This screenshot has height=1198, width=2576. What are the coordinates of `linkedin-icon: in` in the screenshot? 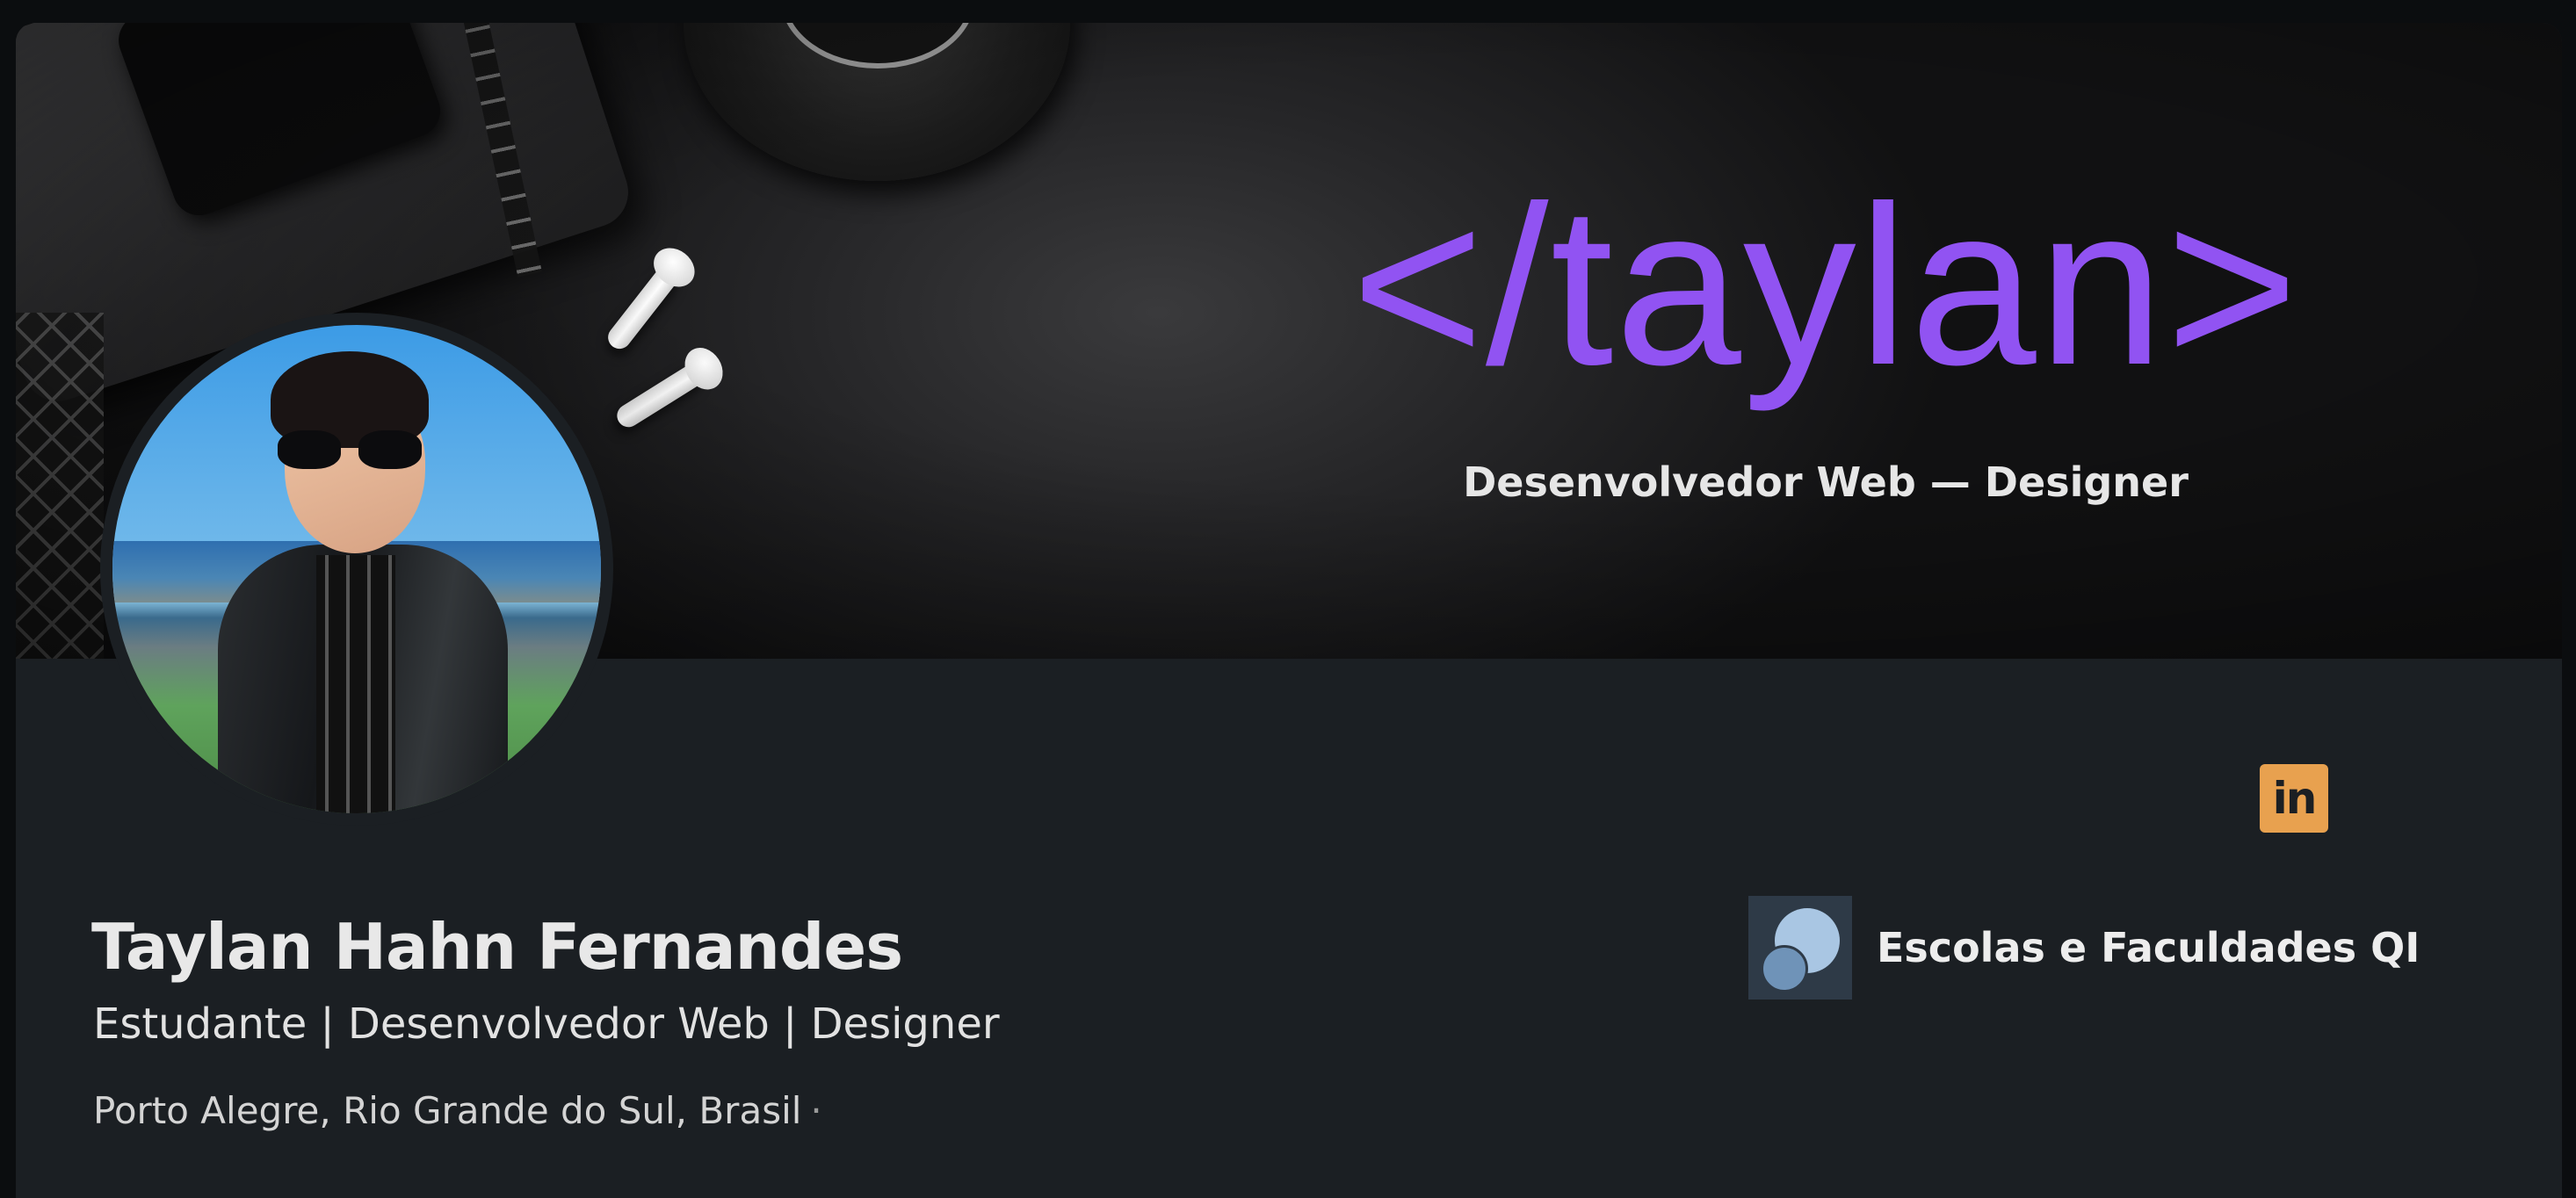 It's located at (2295, 798).